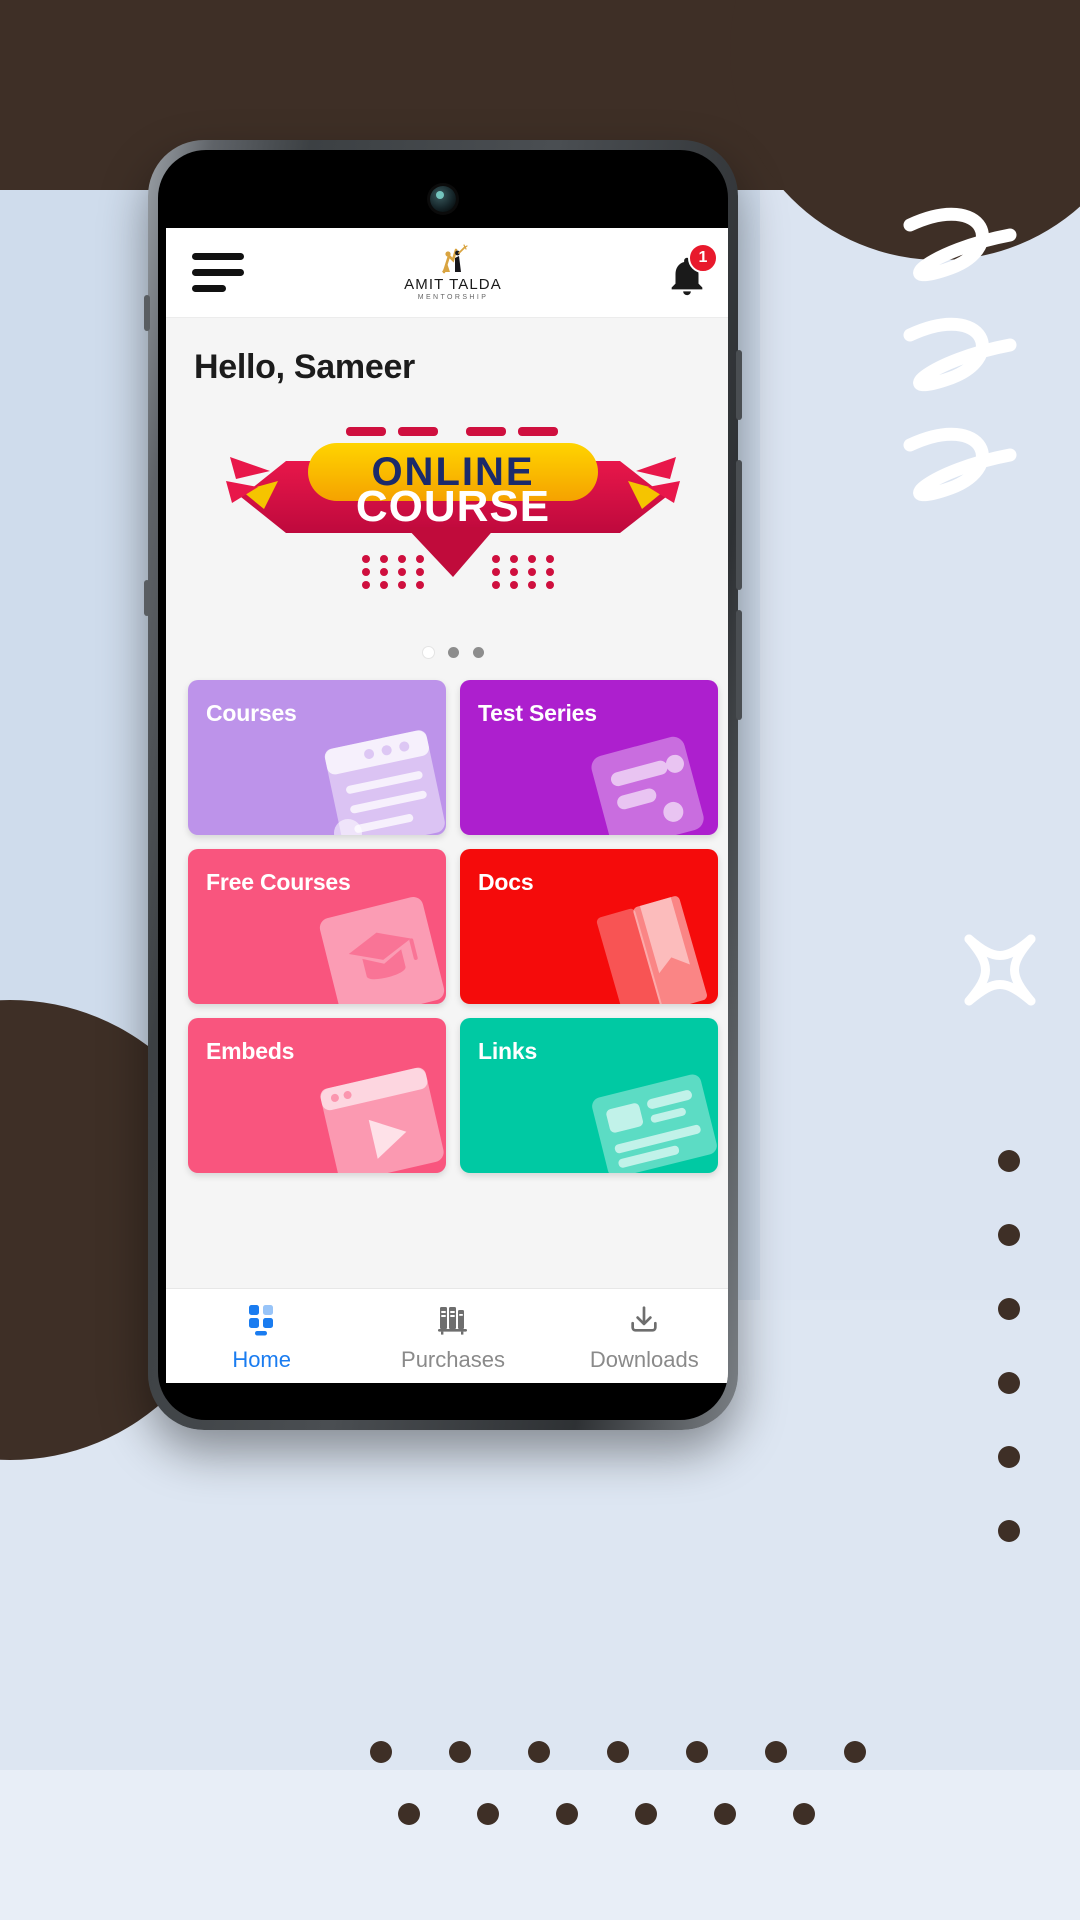 Image resolution: width=1080 pixels, height=1920 pixels. I want to click on online-course-banner-graphic: ONLINE COURSE, so click(453, 508).